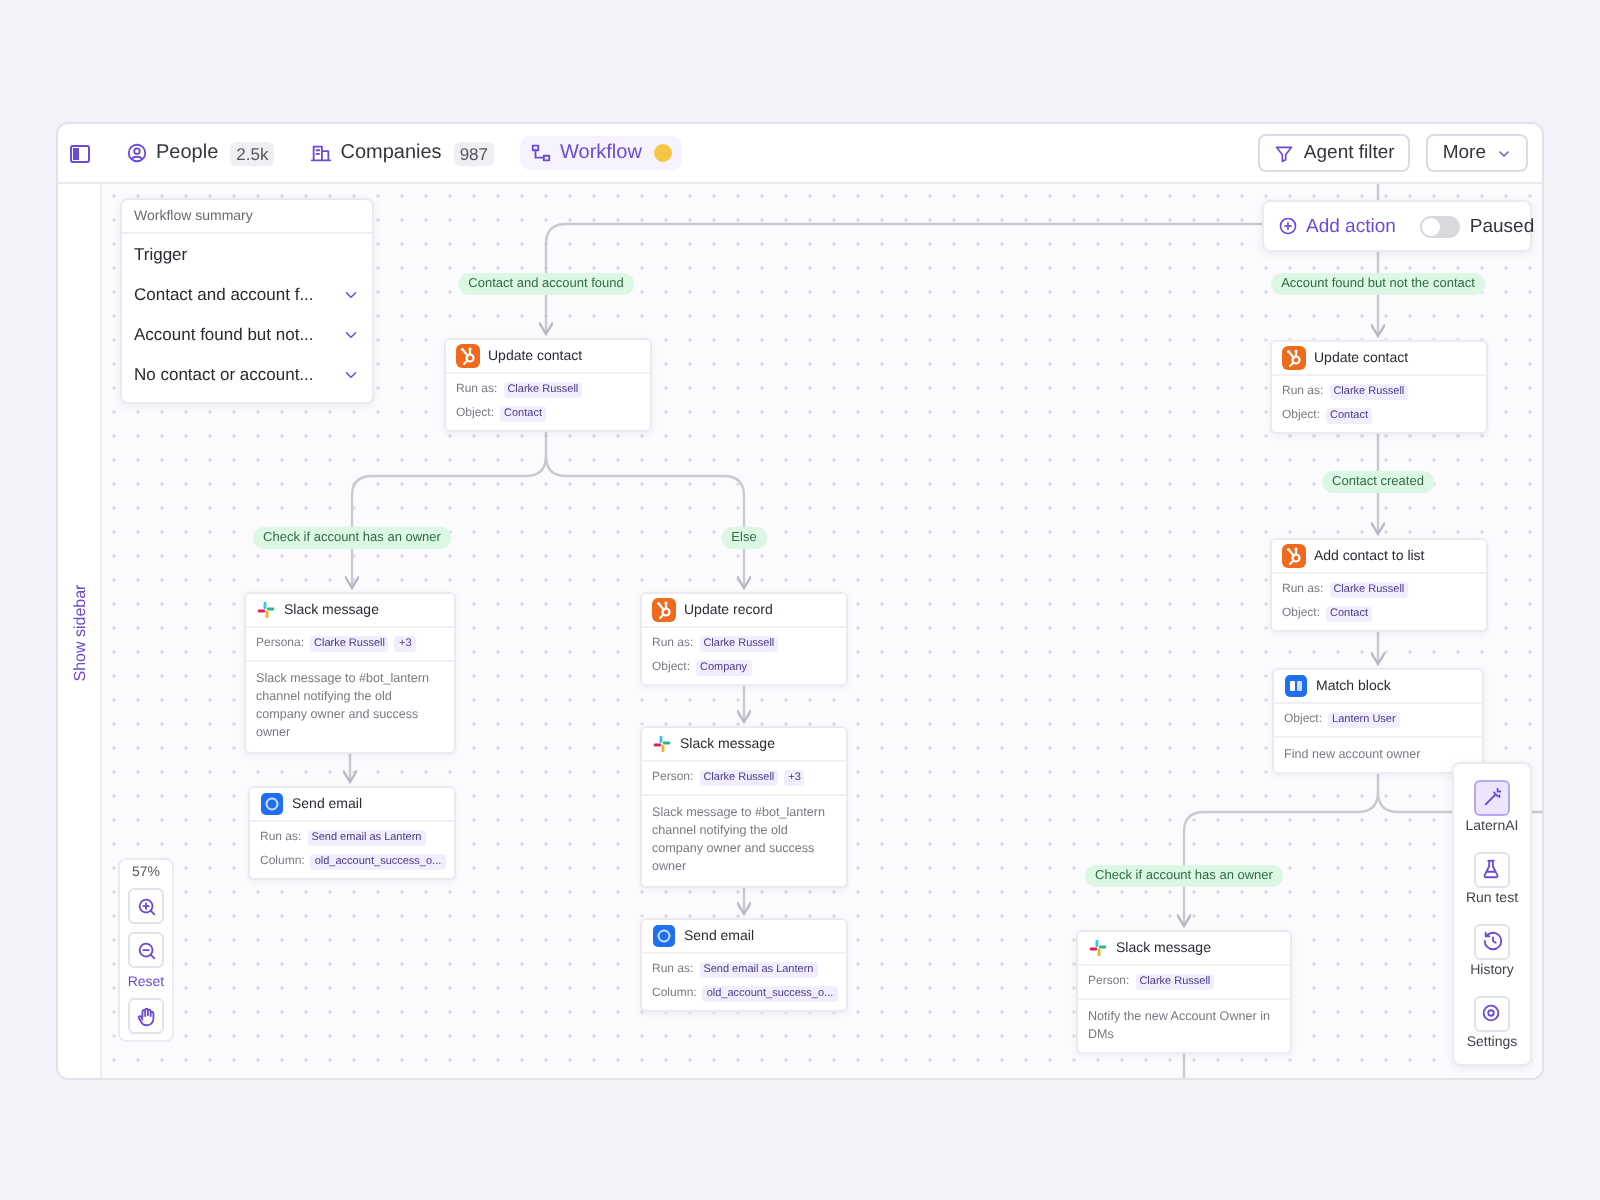  Describe the element at coordinates (601, 153) in the screenshot. I see `nav-tab: Workflow` at that location.